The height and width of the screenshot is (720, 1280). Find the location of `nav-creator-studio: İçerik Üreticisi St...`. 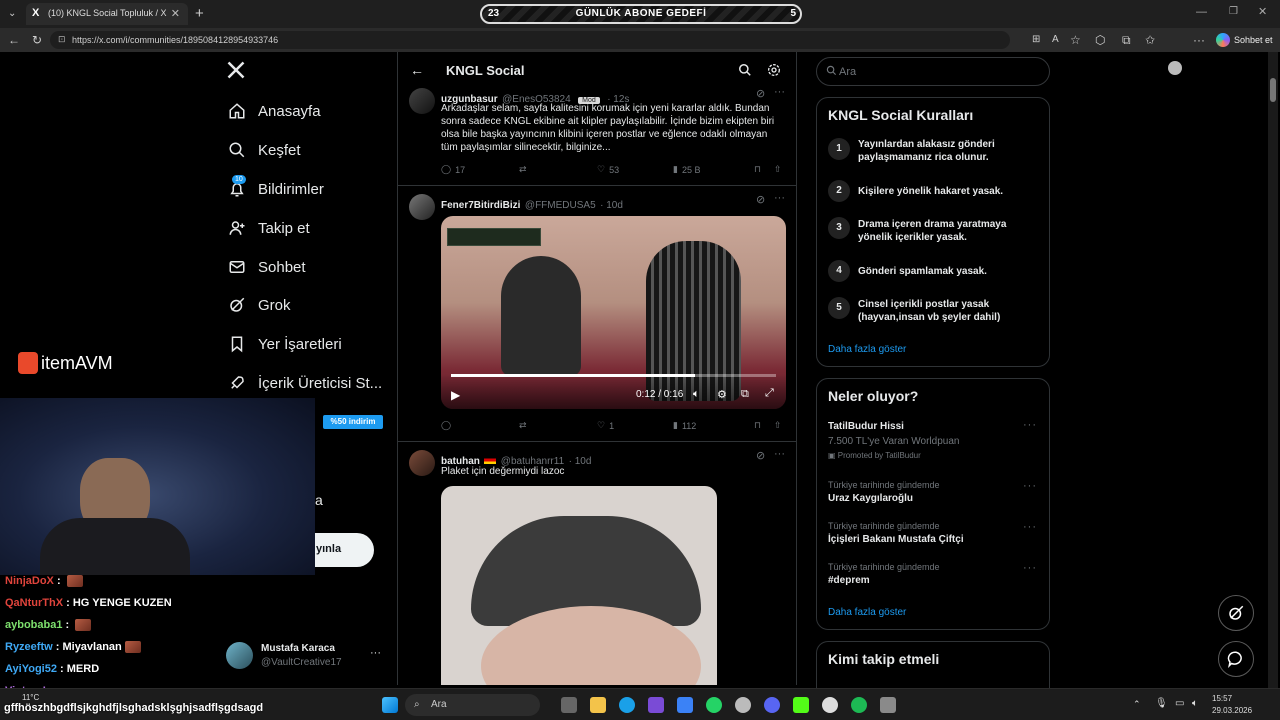

nav-creator-studio: İçerik Üreticisi St... is located at coordinates (304, 383).